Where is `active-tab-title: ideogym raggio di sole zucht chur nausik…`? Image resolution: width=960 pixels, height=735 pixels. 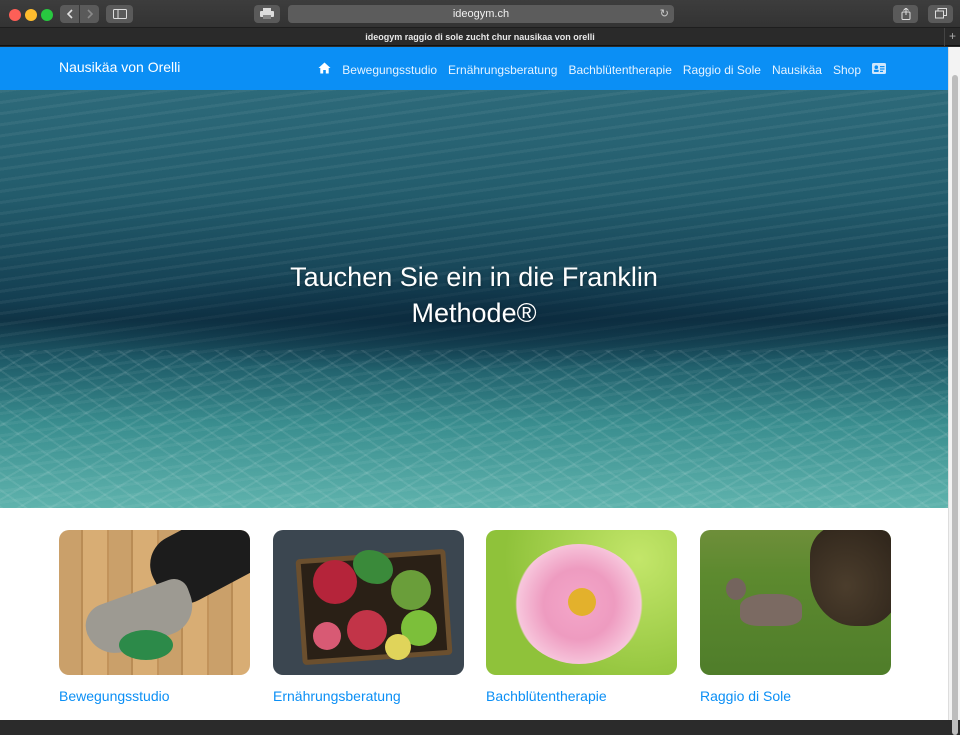 active-tab-title: ideogym raggio di sole zucht chur nausik… is located at coordinates (480, 37).